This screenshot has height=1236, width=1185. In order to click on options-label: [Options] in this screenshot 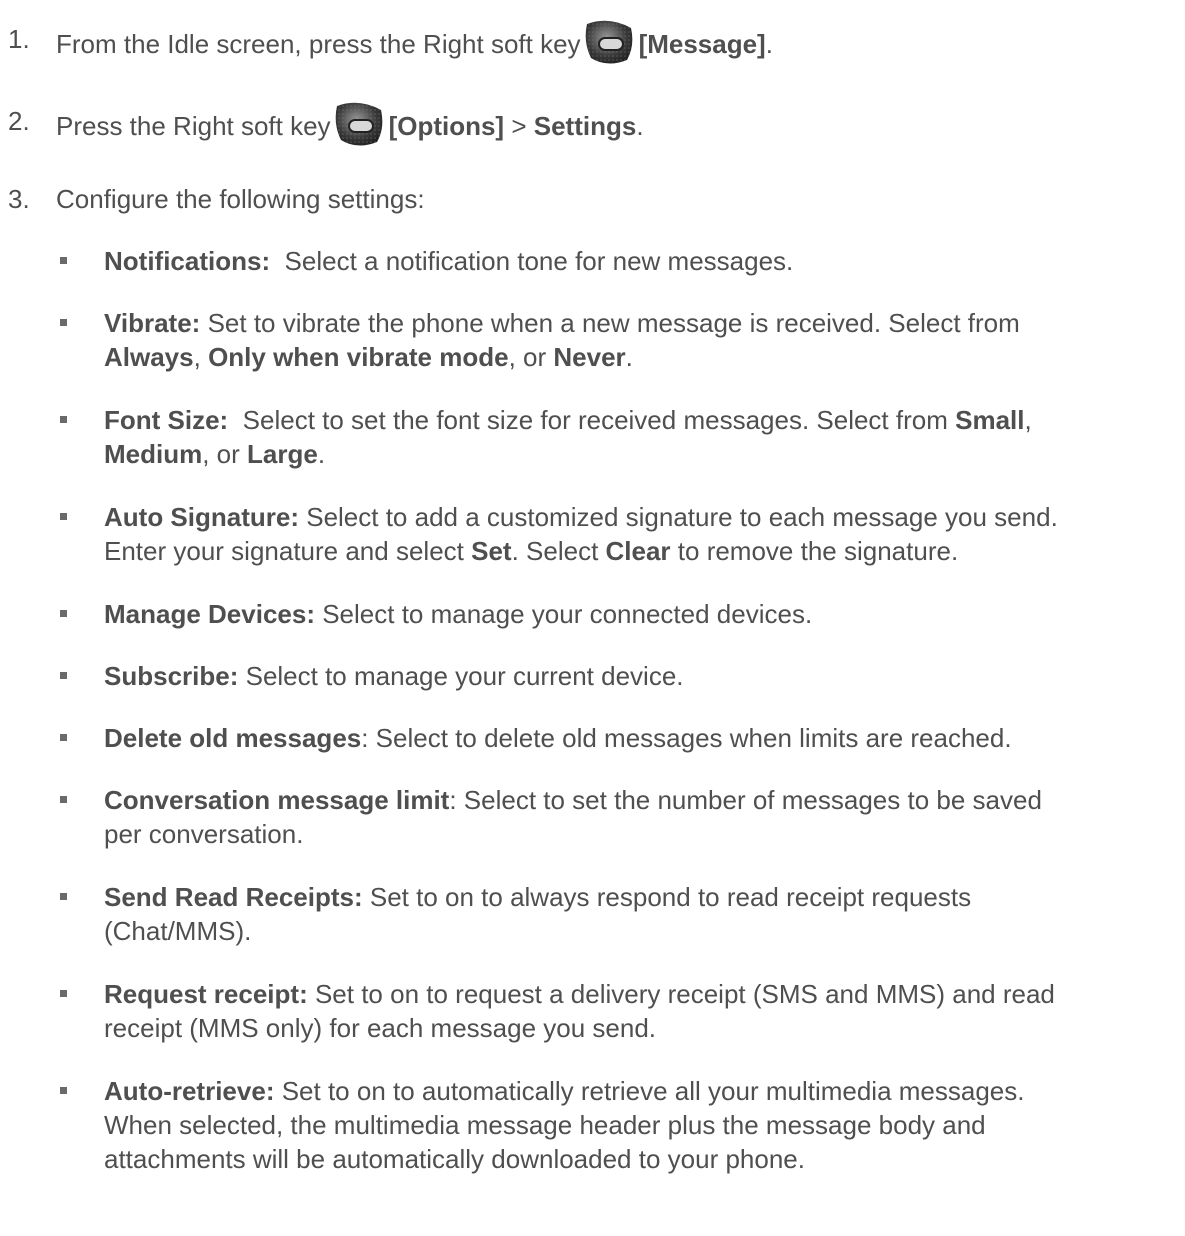, I will do `click(446, 125)`.